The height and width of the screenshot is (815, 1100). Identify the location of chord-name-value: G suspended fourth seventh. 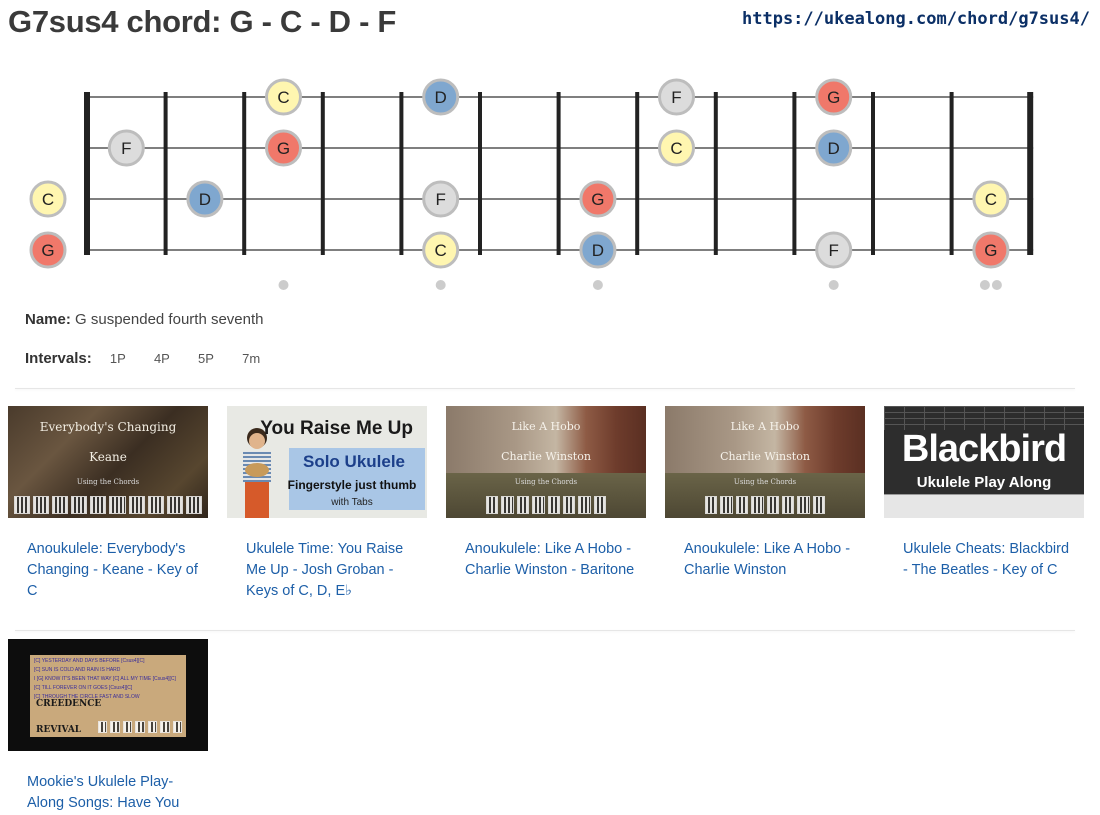
(169, 319).